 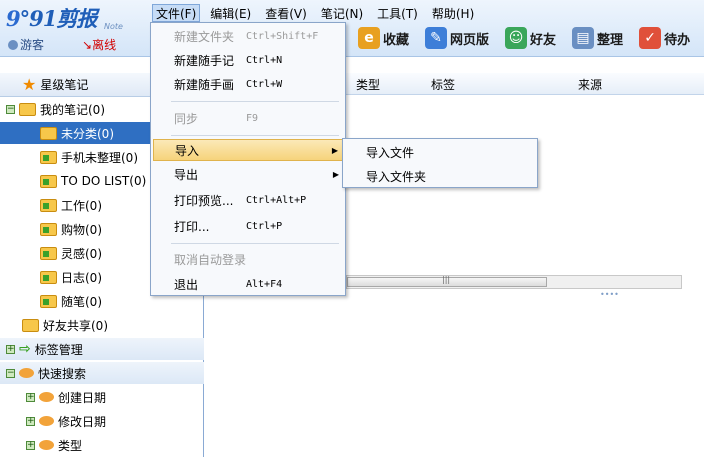 What do you see at coordinates (70, 445) in the screenshot?
I see `tree-item-label: 类型` at bounding box center [70, 445].